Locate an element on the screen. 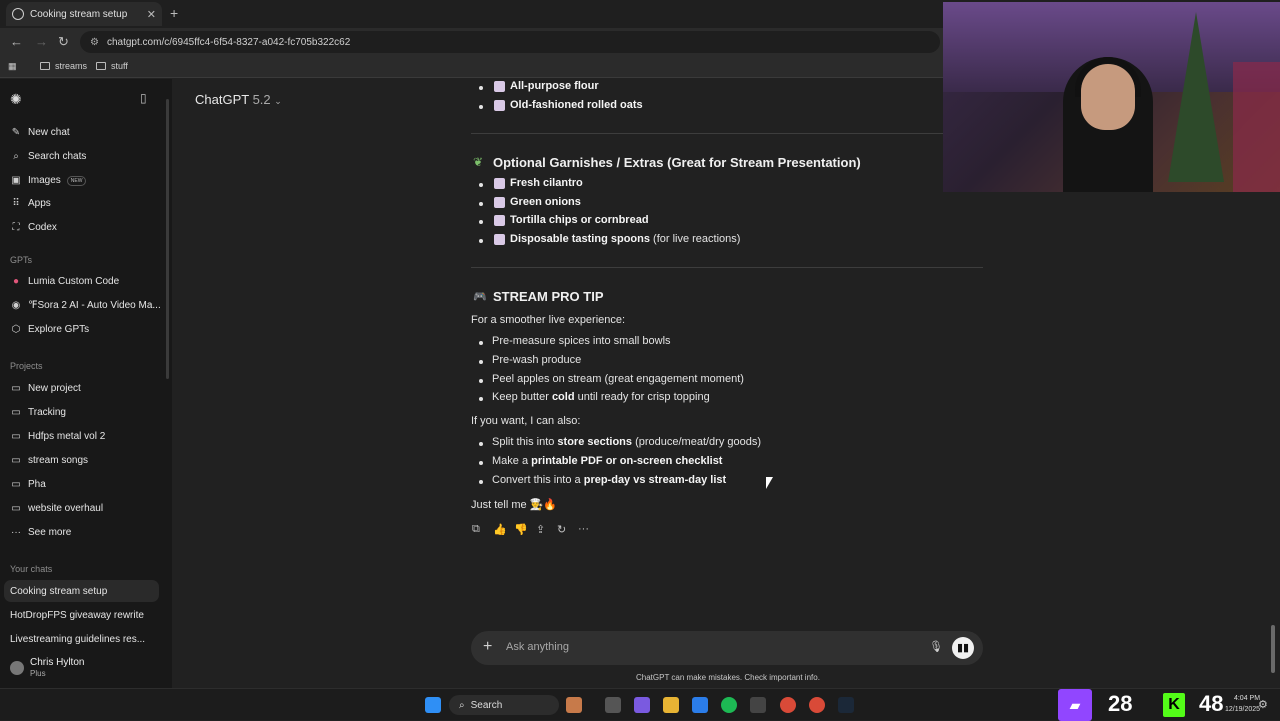 Image resolution: width=1280 pixels, height=721 pixels. new-folder-icon: ▭ is located at coordinates (16, 388).